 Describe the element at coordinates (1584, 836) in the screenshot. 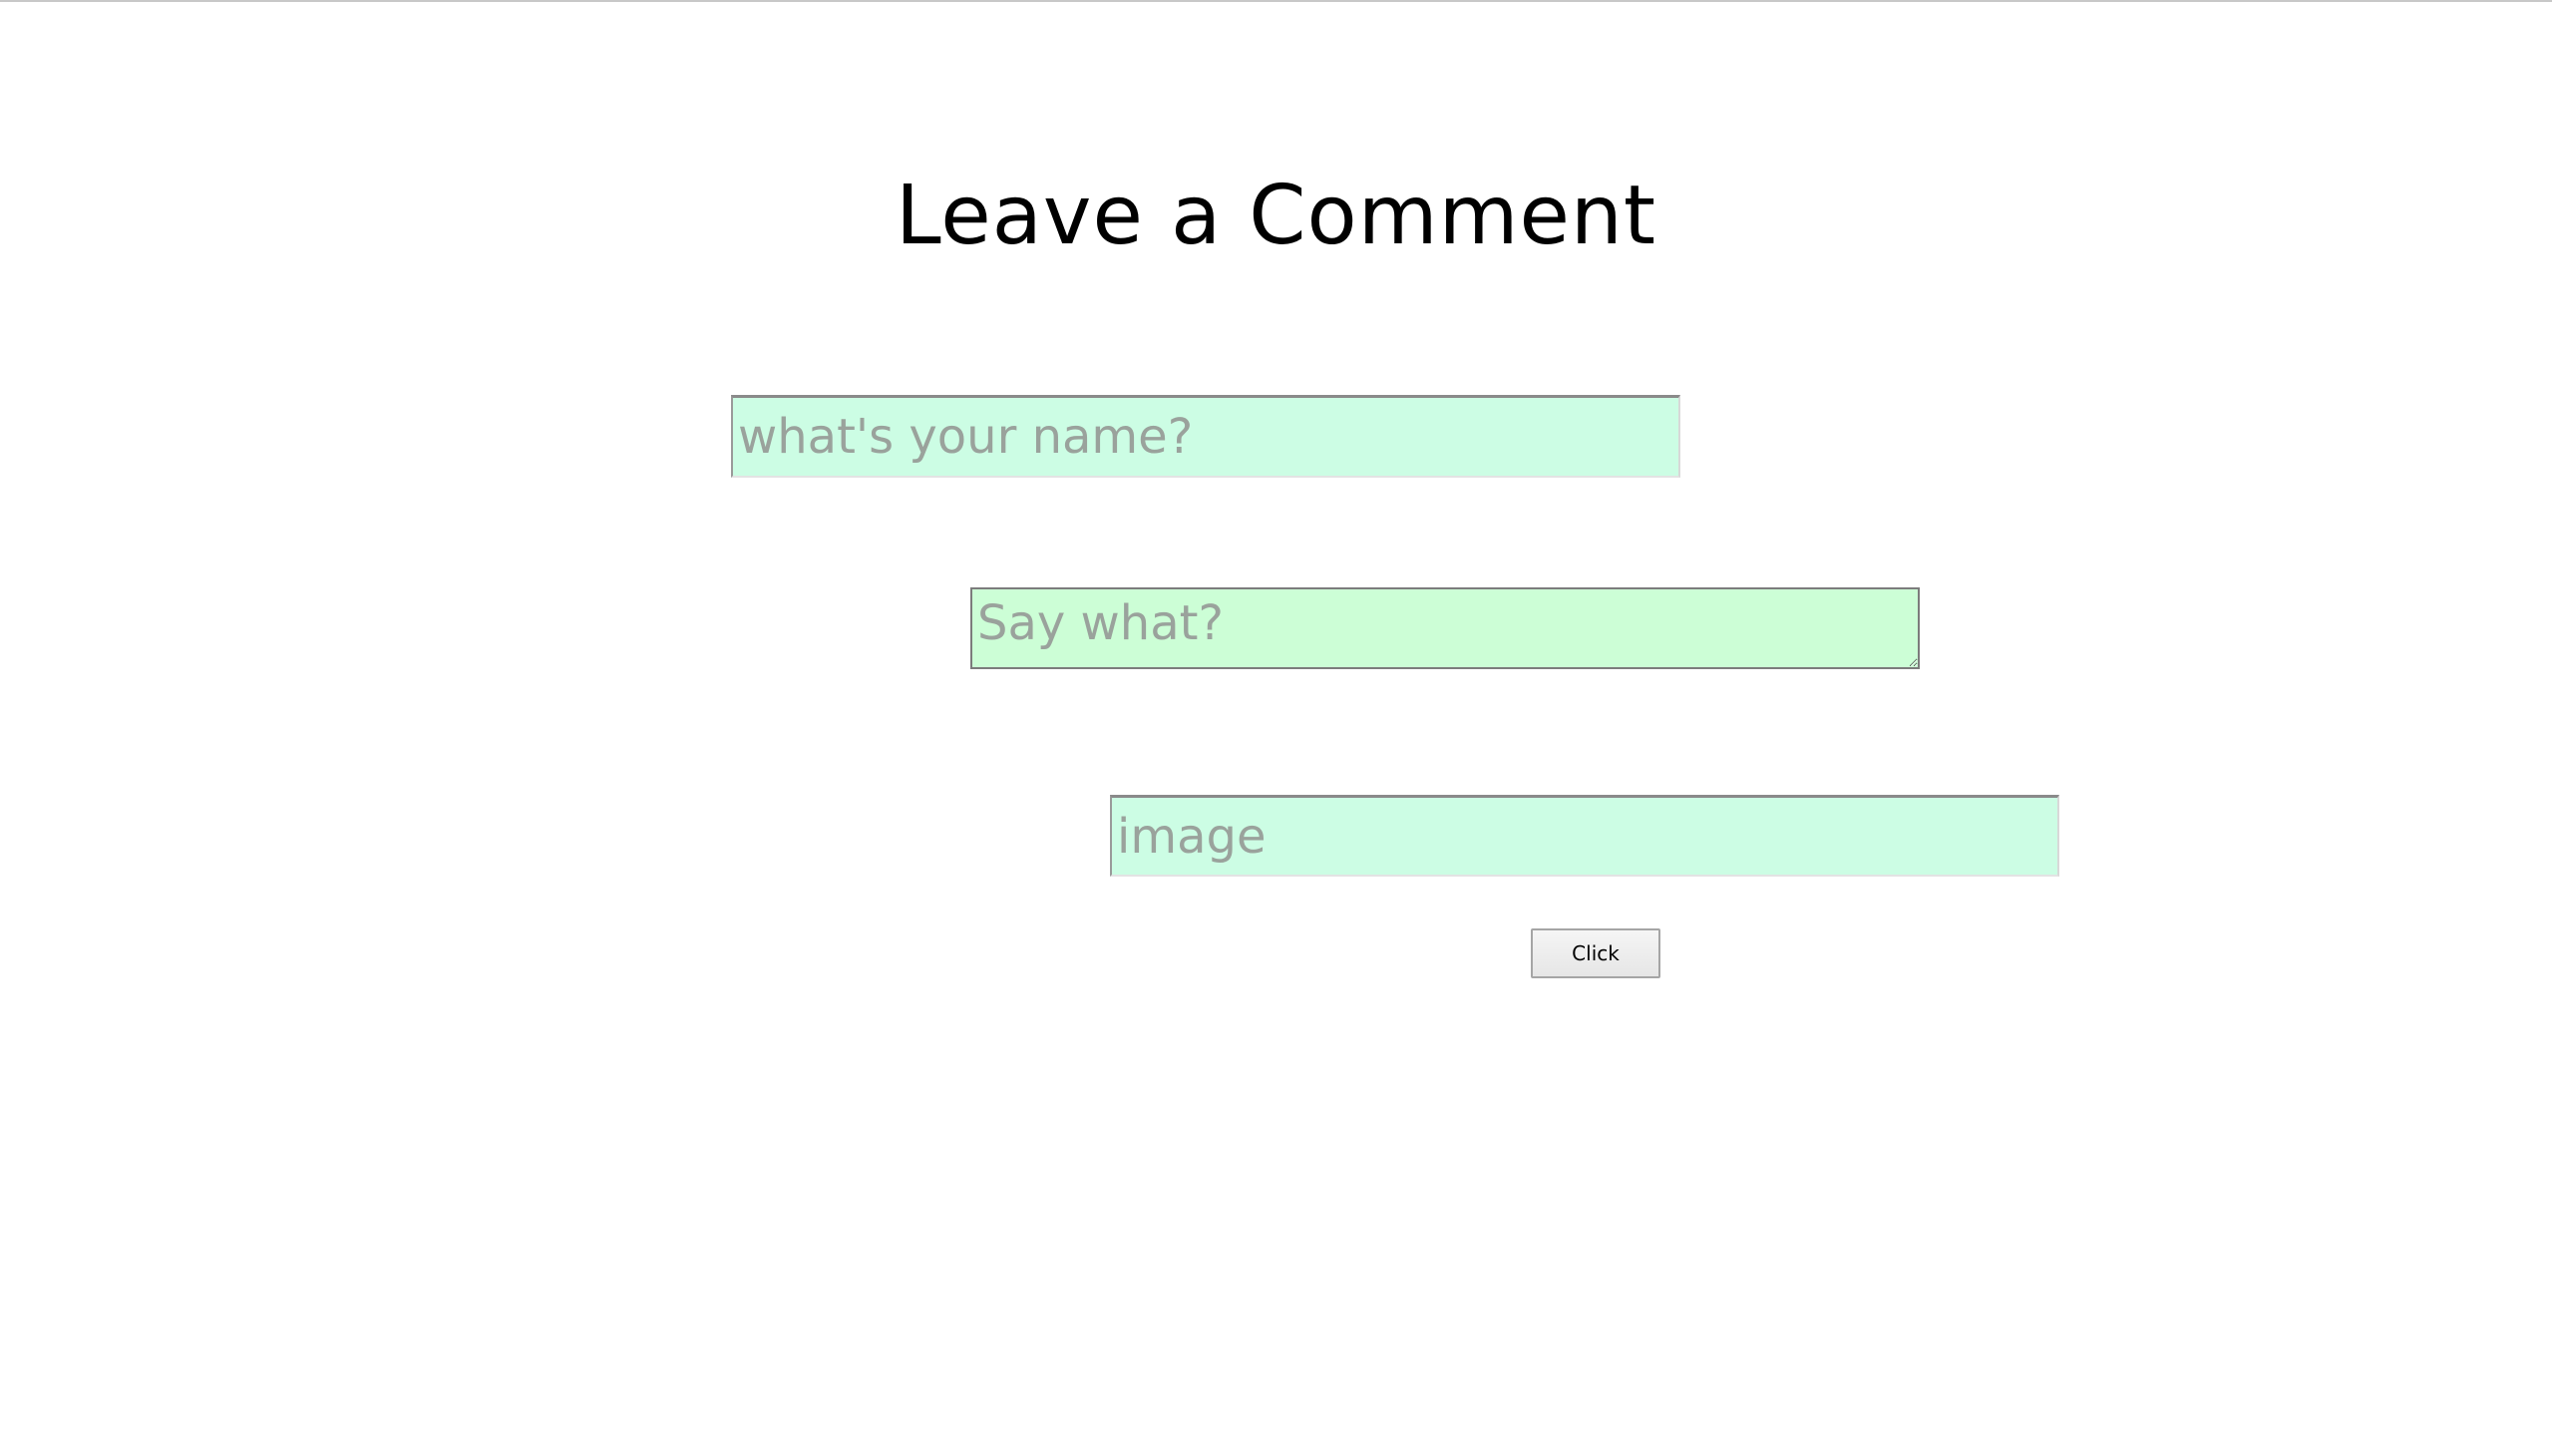

I see `image-input` at that location.